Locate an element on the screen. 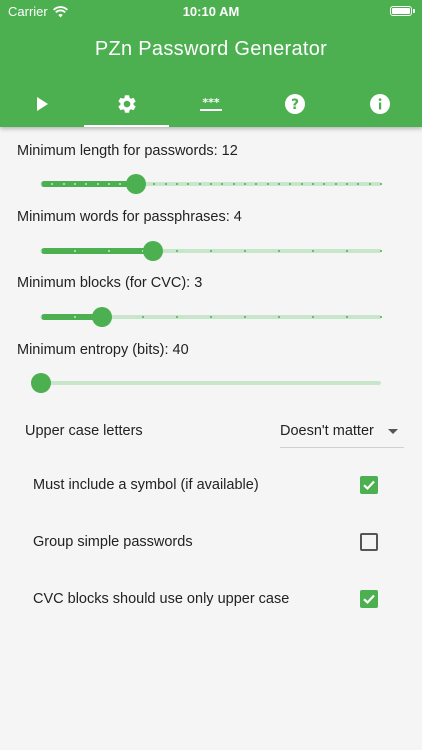 The image size is (422, 750). tab-info is located at coordinates (380, 103).